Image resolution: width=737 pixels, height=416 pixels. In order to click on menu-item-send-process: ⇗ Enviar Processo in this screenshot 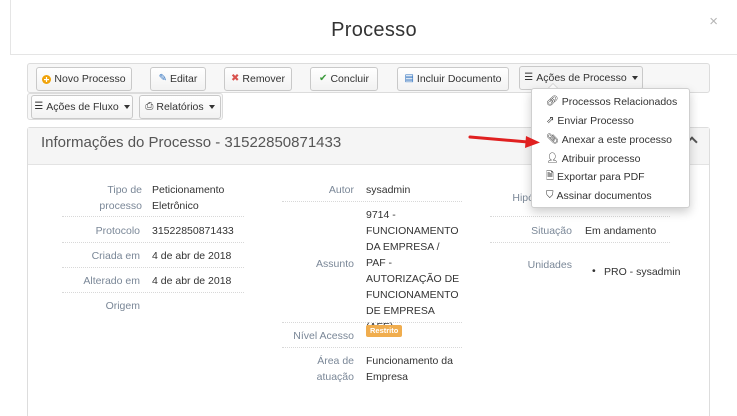, I will do `click(590, 121)`.